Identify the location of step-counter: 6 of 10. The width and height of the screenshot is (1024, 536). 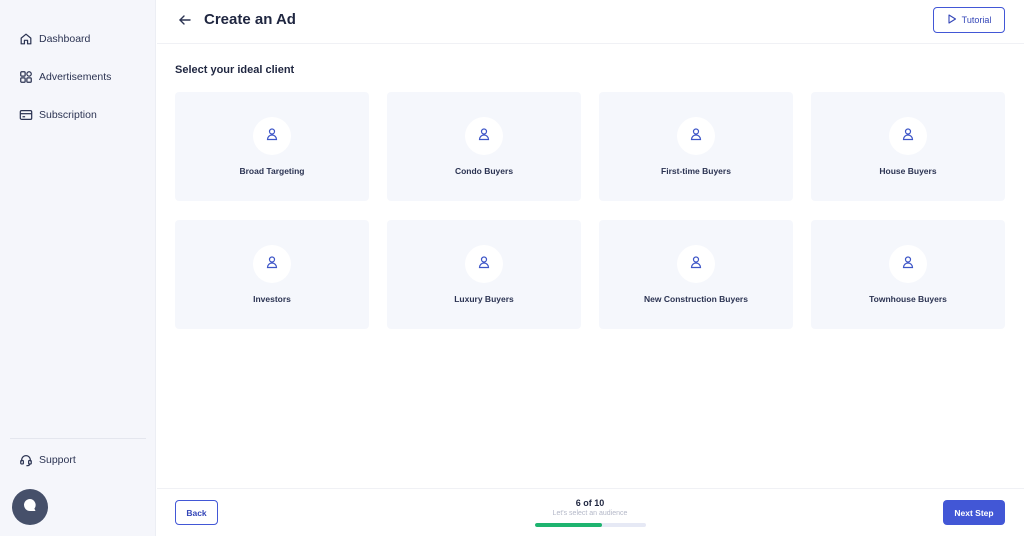
(590, 503).